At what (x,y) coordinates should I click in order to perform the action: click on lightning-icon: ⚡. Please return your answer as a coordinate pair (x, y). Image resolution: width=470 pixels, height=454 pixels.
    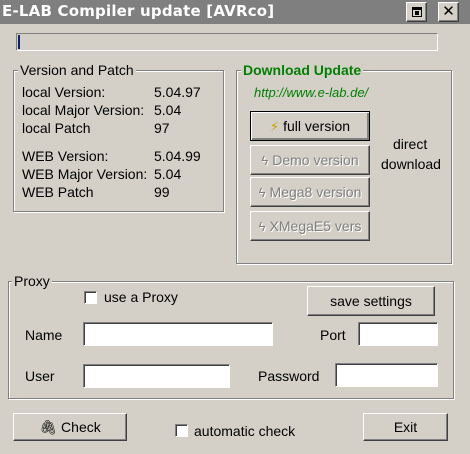
    Looking at the image, I should click on (274, 126).